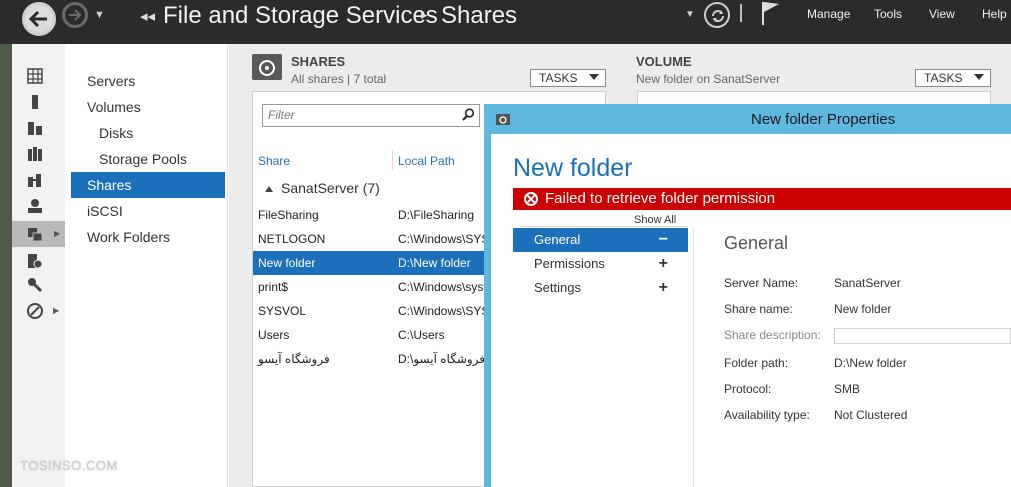  Describe the element at coordinates (147, 16) in the screenshot. I see `breadcrumb-back-icon: ◂◂` at that location.